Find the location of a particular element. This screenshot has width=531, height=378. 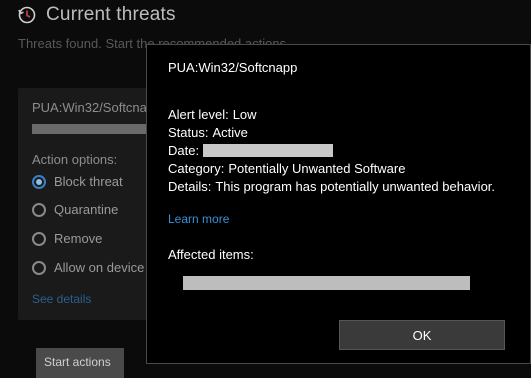

radio-quarantine: Quarantine is located at coordinates (75, 209).